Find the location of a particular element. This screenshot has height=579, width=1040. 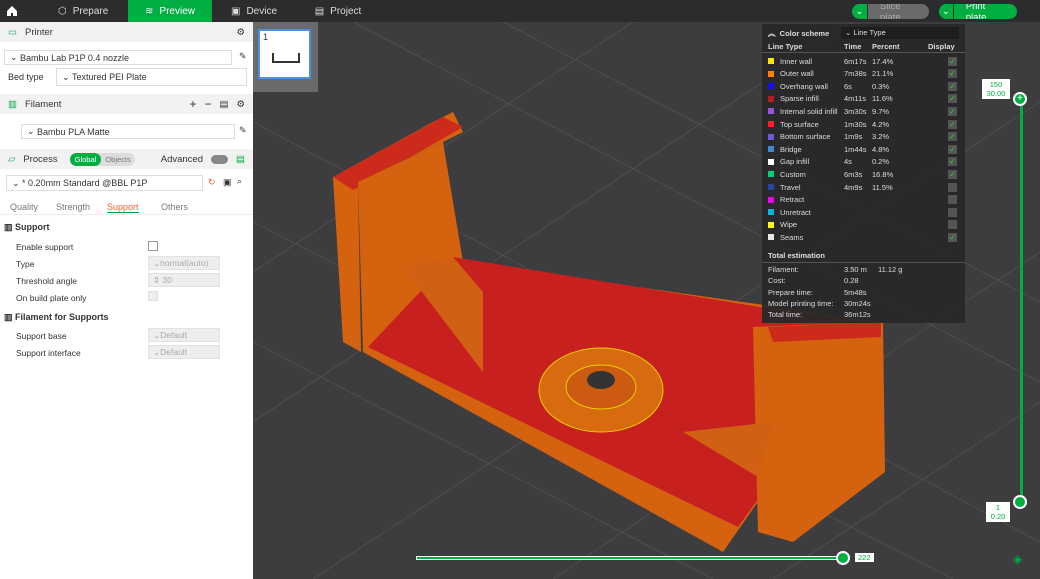

enable-support-checkbox is located at coordinates (153, 246).